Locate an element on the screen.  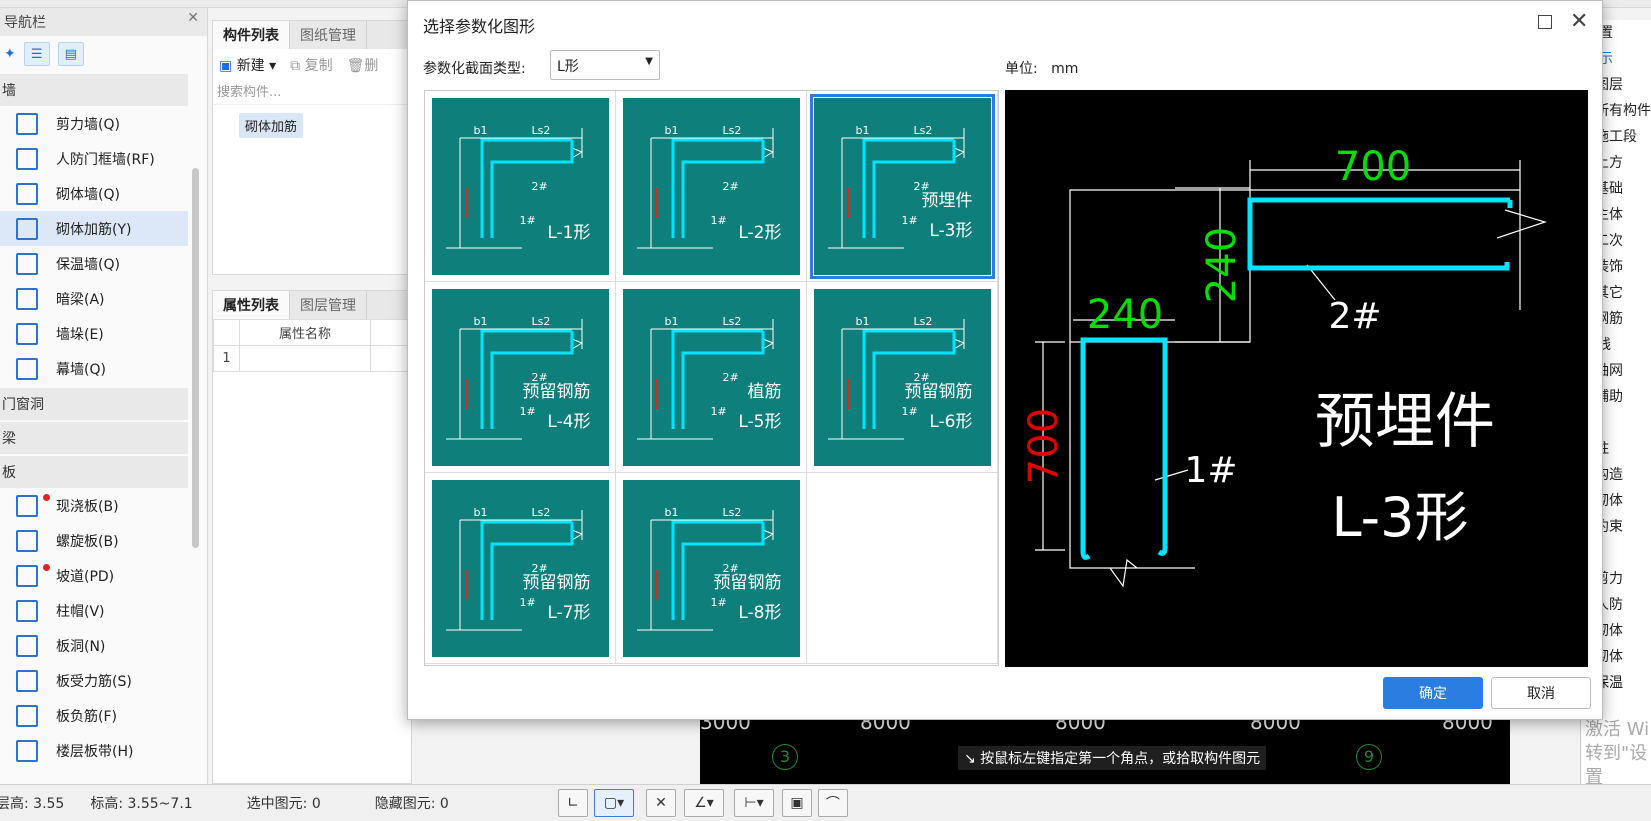
value-cell is located at coordinates (390, 358).